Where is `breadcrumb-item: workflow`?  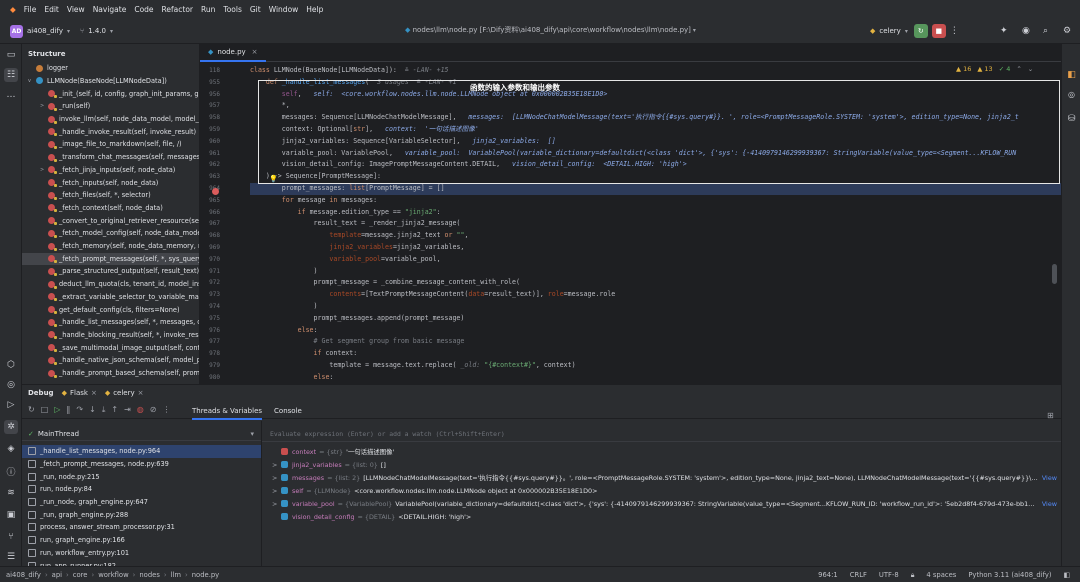 breadcrumb-item: workflow is located at coordinates (113, 575).